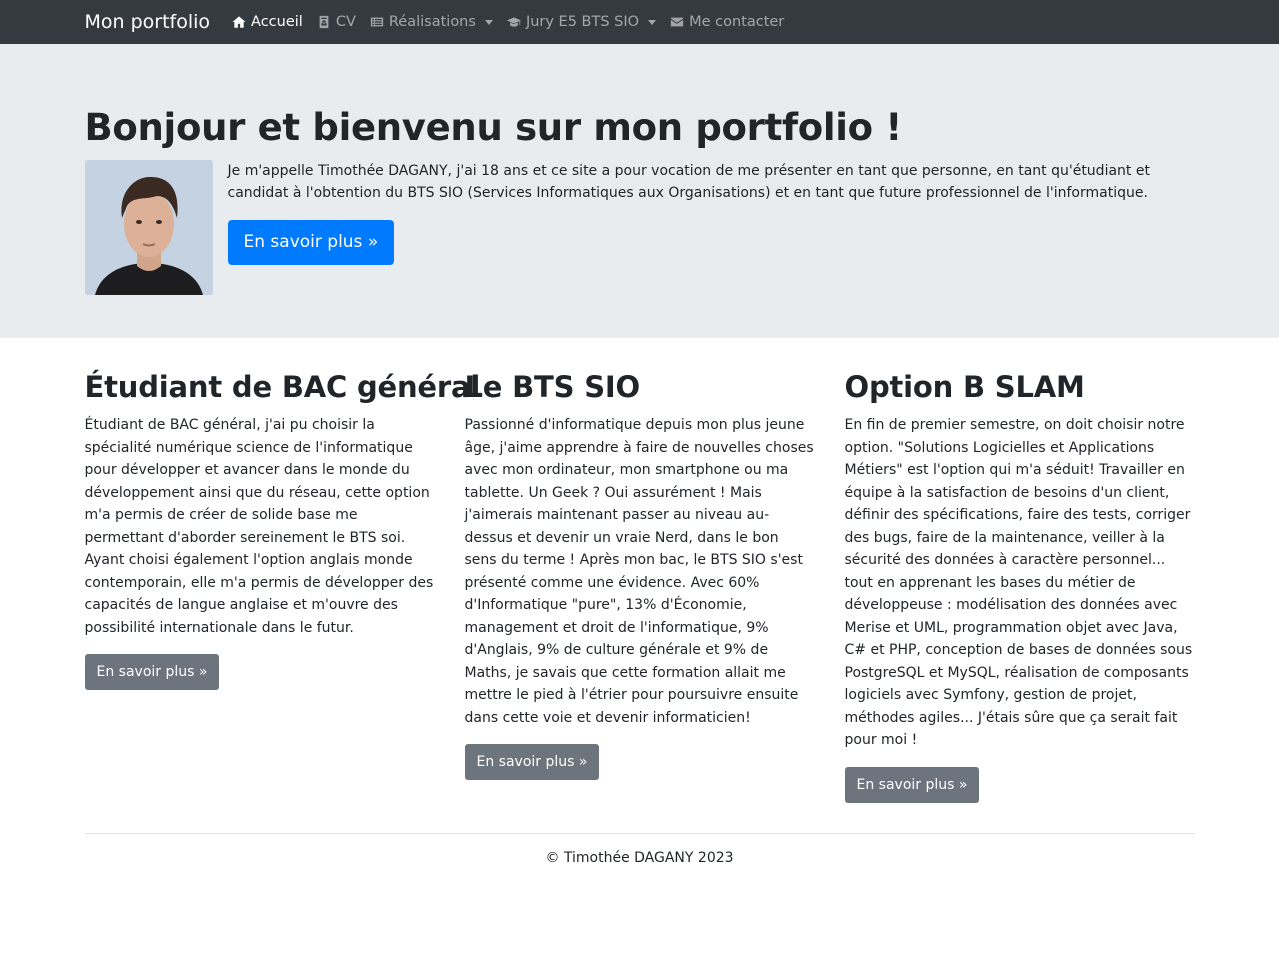 The image size is (1279, 980). What do you see at coordinates (148, 22) in the screenshot?
I see `navbar-brand: Mon portfolio` at bounding box center [148, 22].